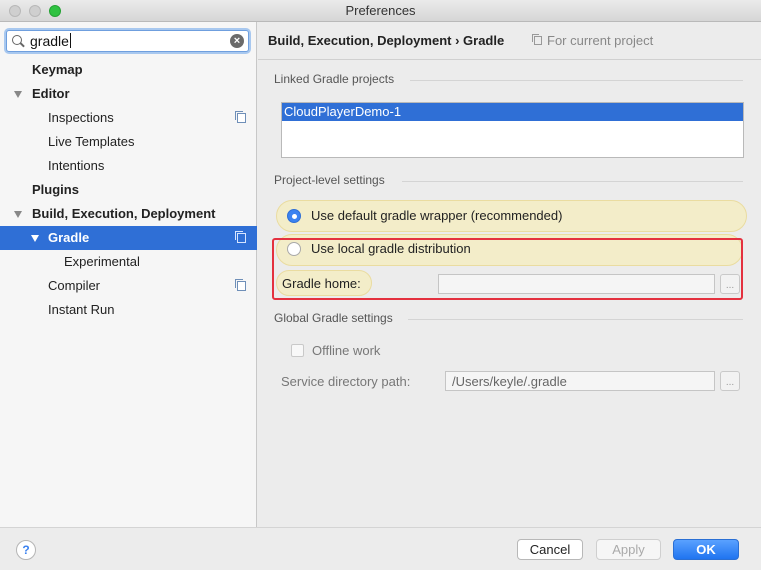 This screenshot has height=570, width=761. I want to click on help-button: ?, so click(26, 550).